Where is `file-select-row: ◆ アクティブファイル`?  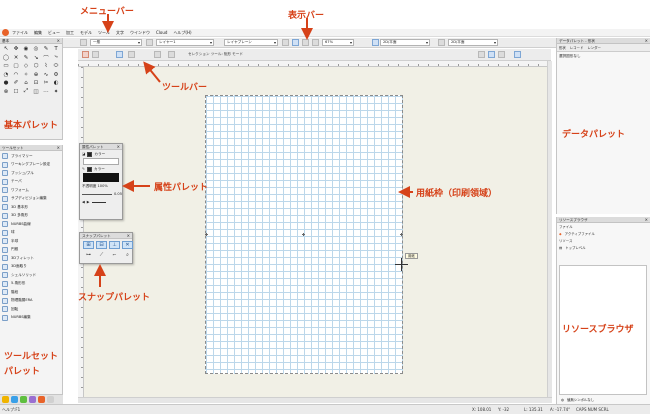
file-select-row: ◆ アクティブファイル is located at coordinates (603, 233).